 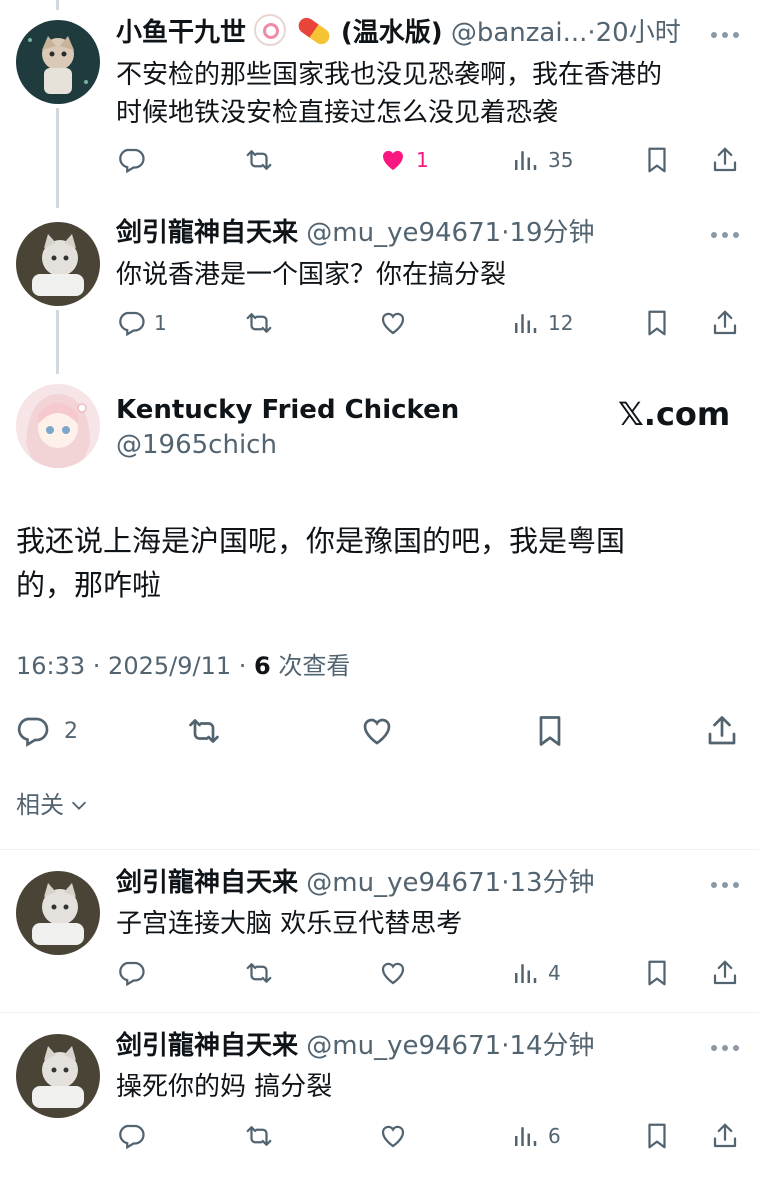 I want to click on timestamp: 14分钟, so click(x=551, y=1046).